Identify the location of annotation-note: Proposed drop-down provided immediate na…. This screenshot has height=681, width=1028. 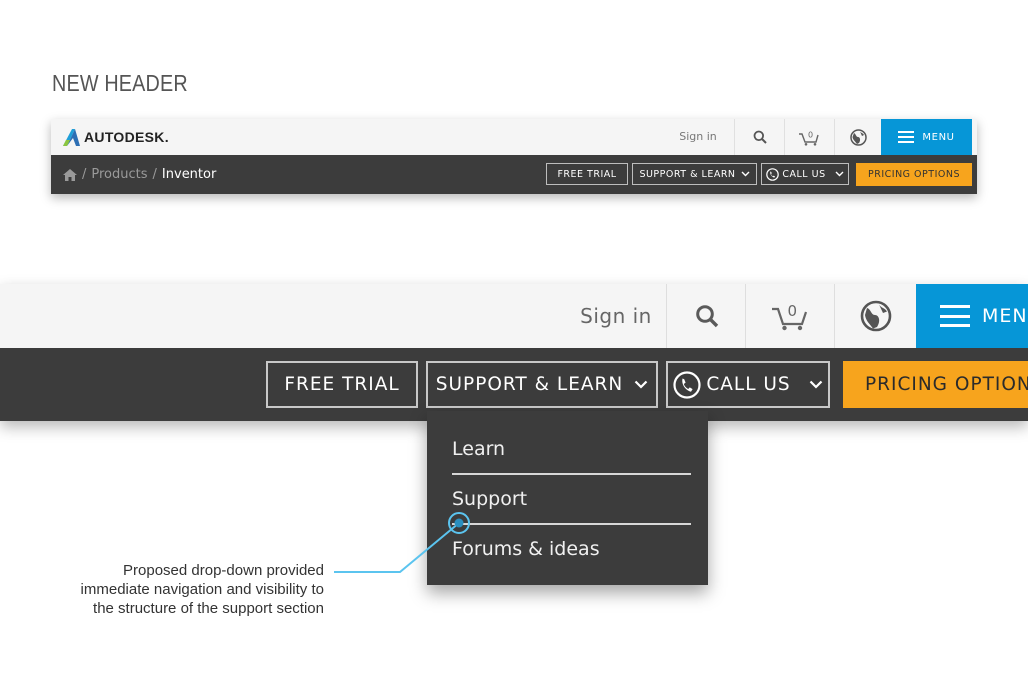
(177, 589).